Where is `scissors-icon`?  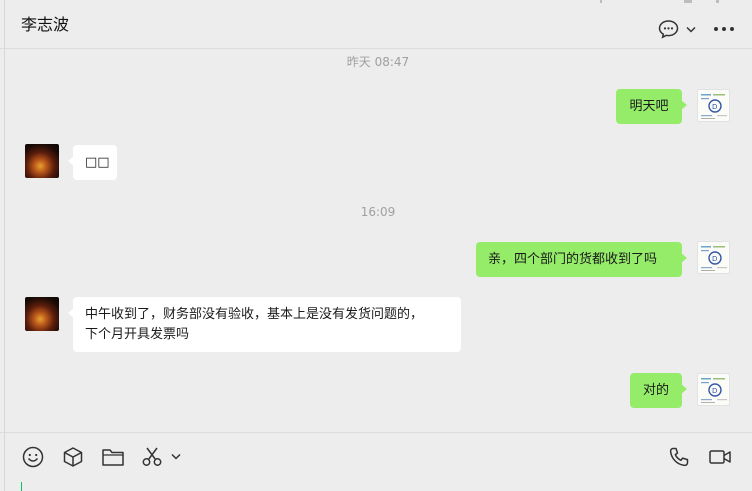 scissors-icon is located at coordinates (152, 457).